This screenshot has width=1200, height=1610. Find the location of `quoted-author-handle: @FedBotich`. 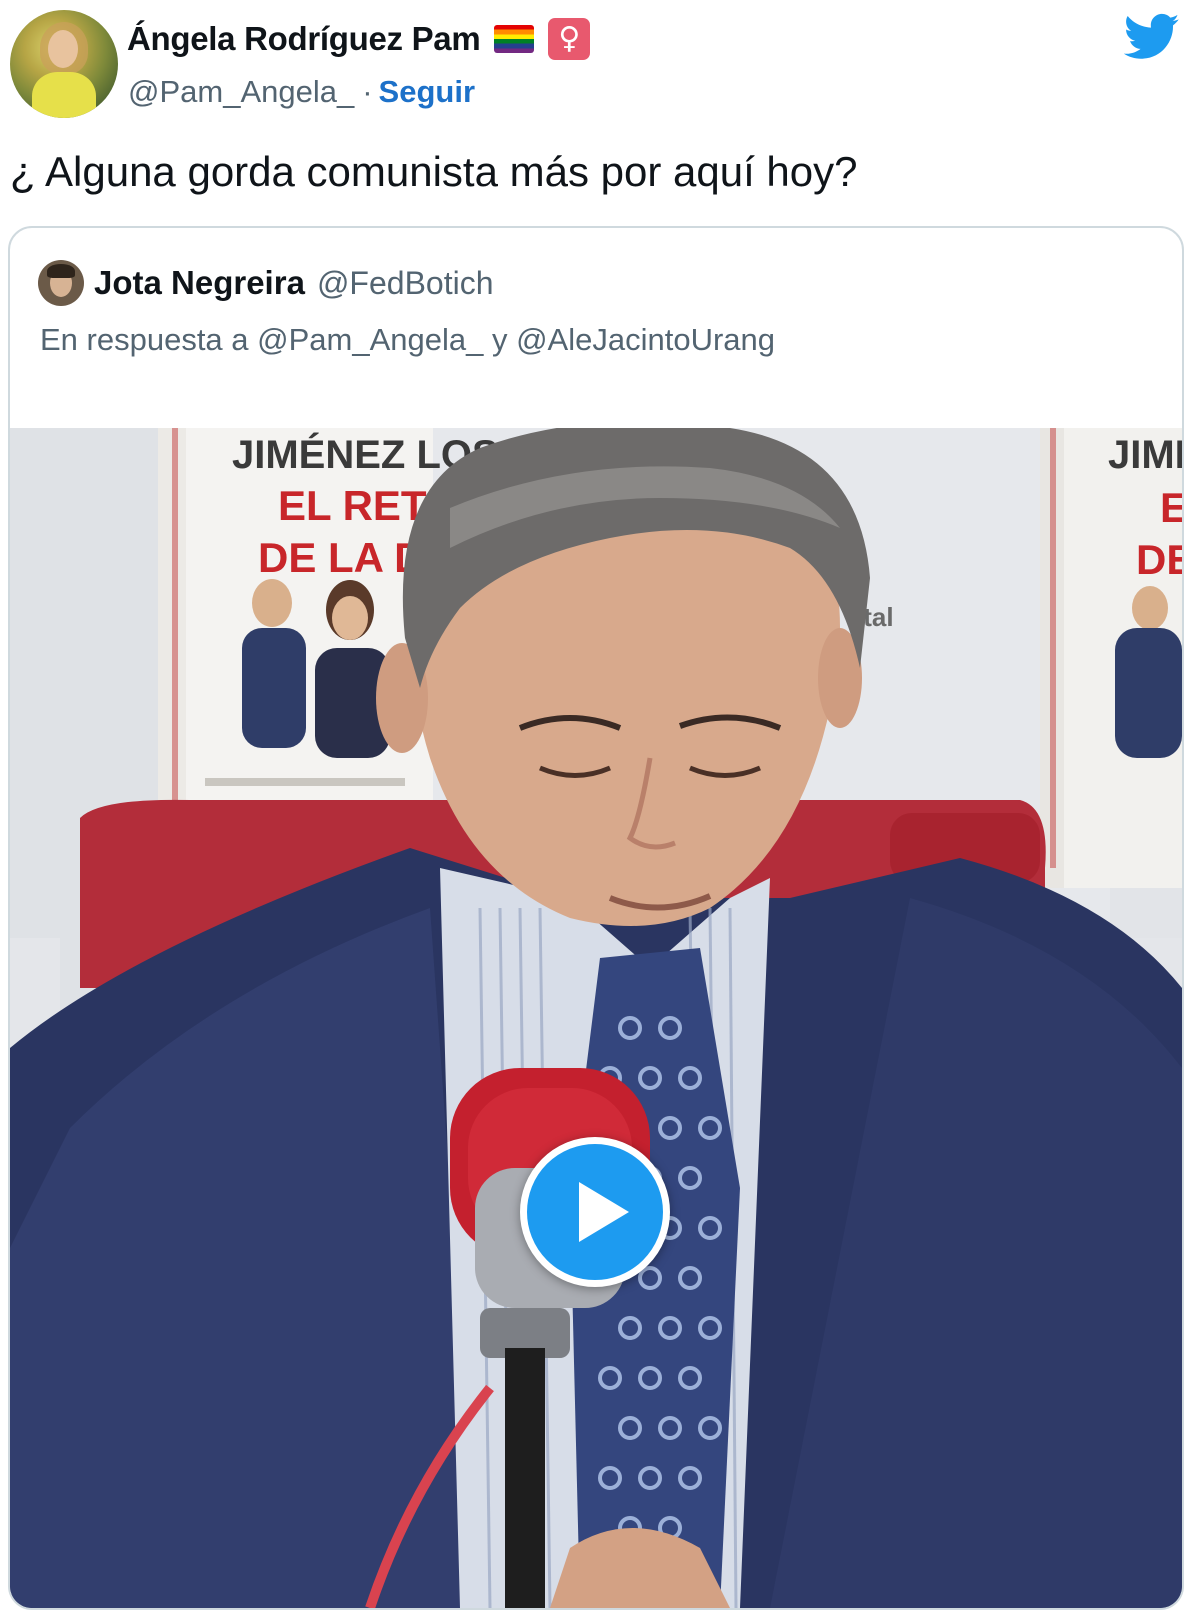

quoted-author-handle: @FedBotich is located at coordinates (405, 283).